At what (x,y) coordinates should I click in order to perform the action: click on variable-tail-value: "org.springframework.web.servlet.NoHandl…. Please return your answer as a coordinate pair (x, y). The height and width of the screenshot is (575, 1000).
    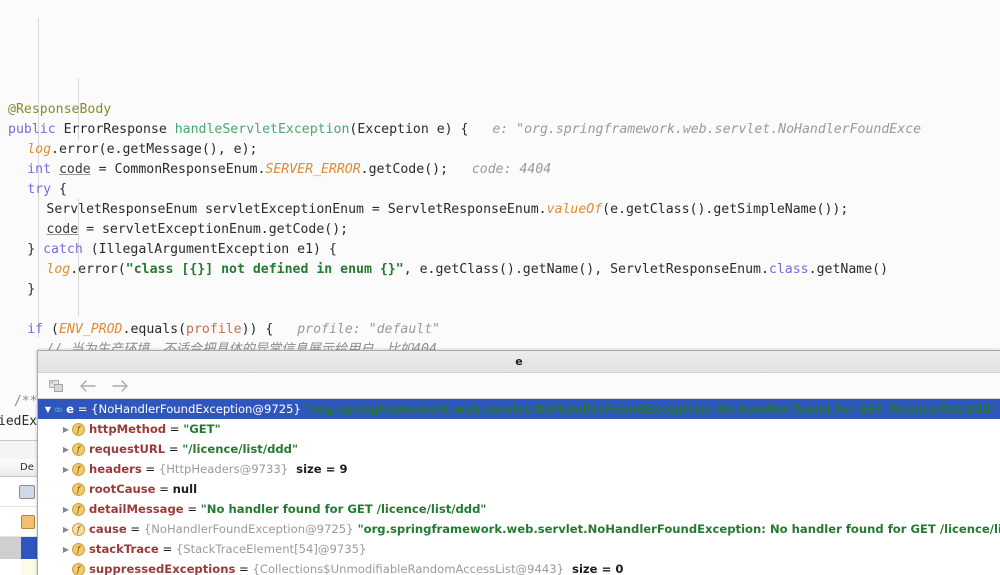
    Looking at the image, I should click on (648, 409).